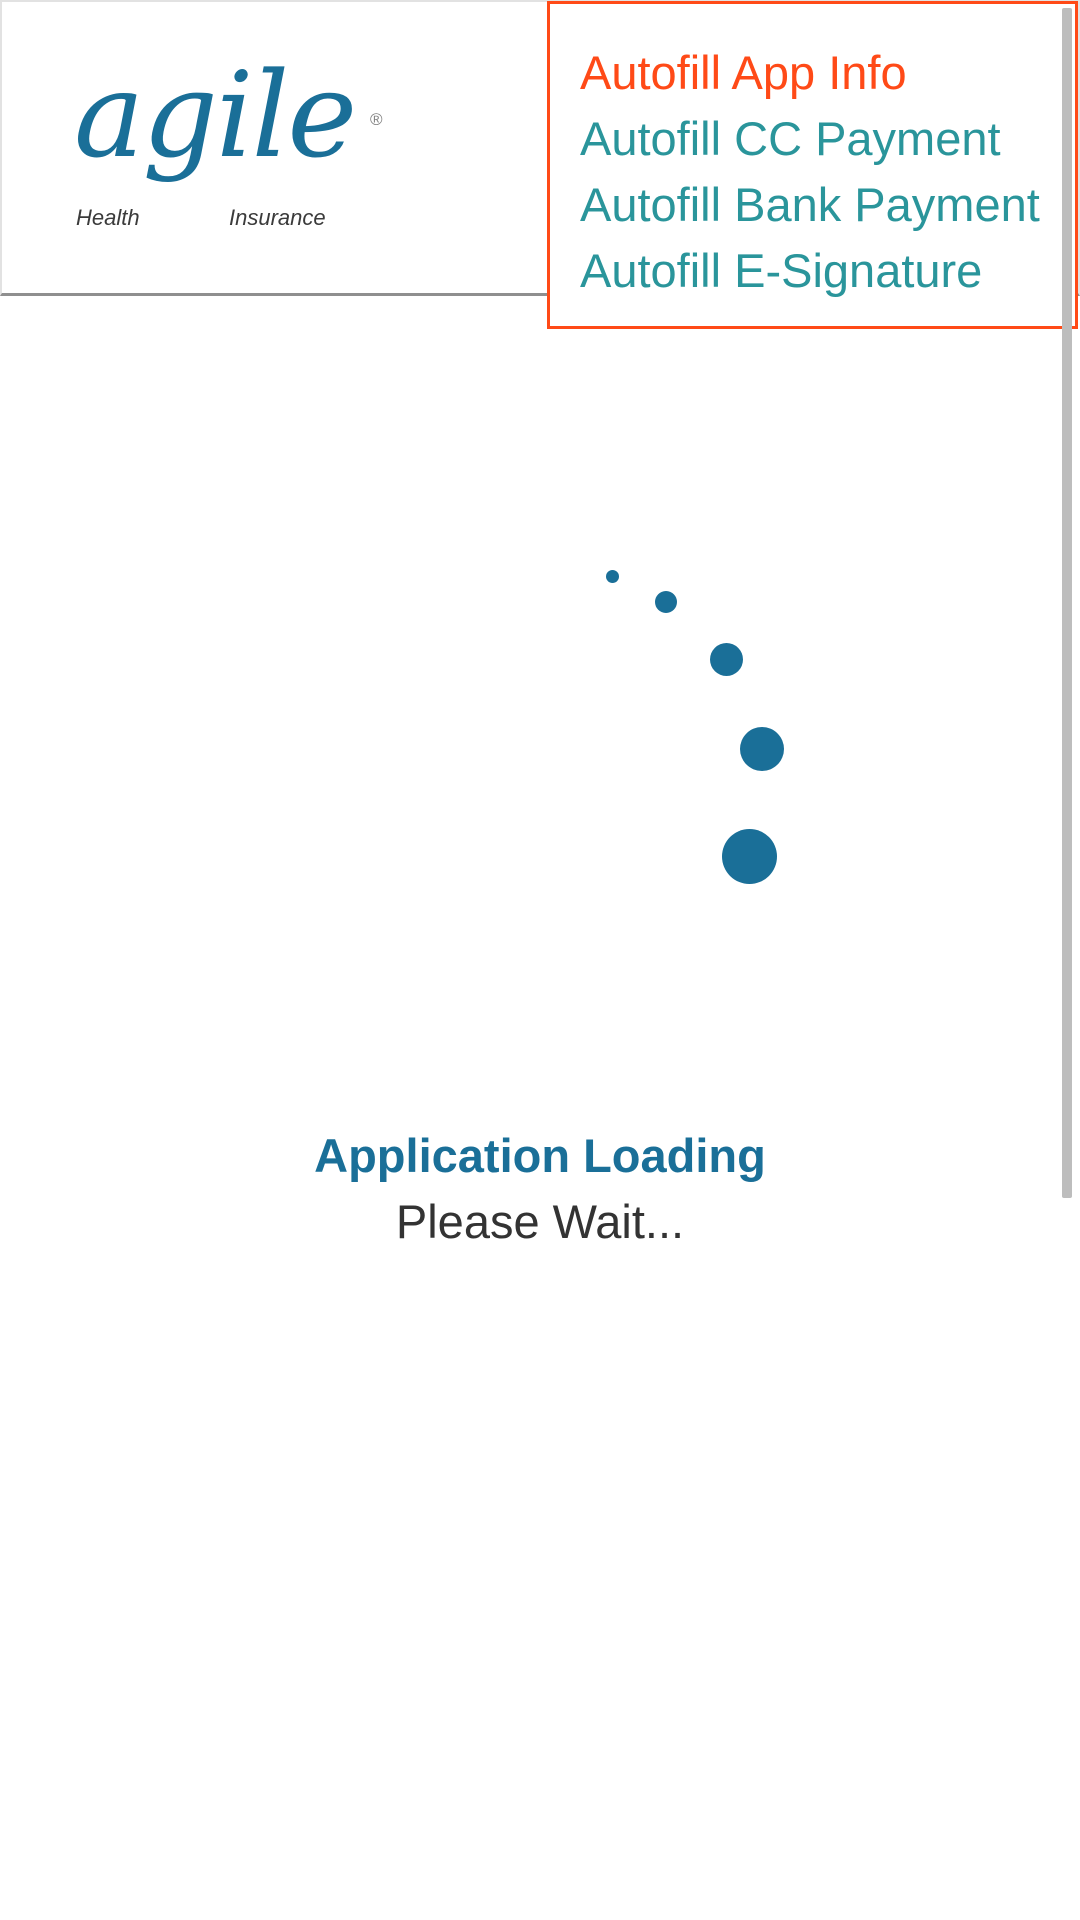  What do you see at coordinates (1067, 603) in the screenshot?
I see `vertical-scrollbar` at bounding box center [1067, 603].